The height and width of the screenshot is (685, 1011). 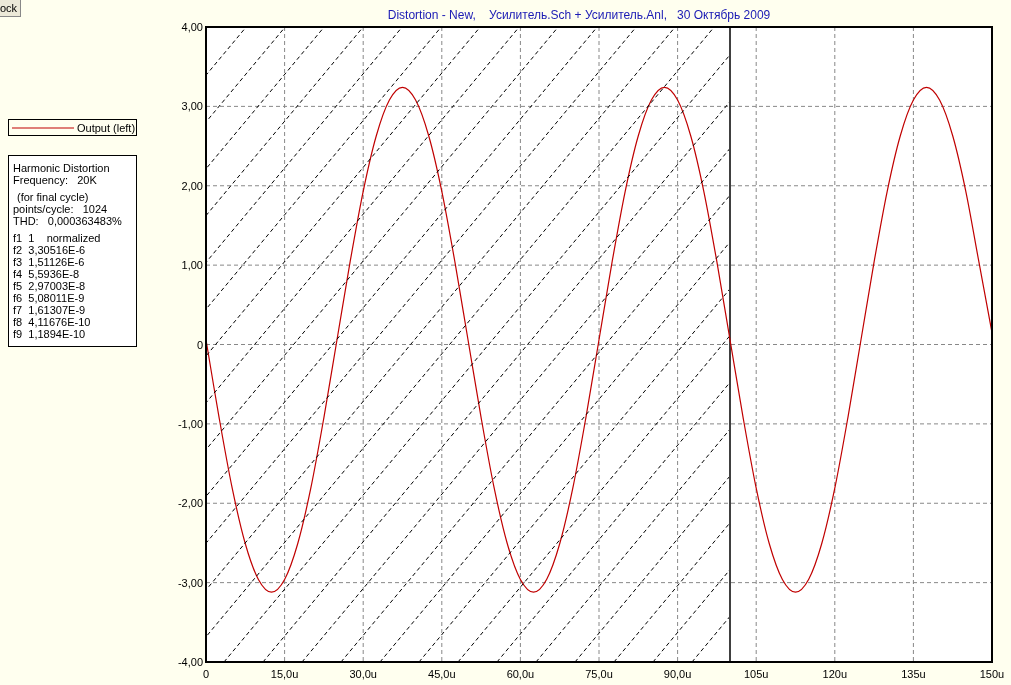 I want to click on y-tick-label: -1,00, so click(x=190, y=423).